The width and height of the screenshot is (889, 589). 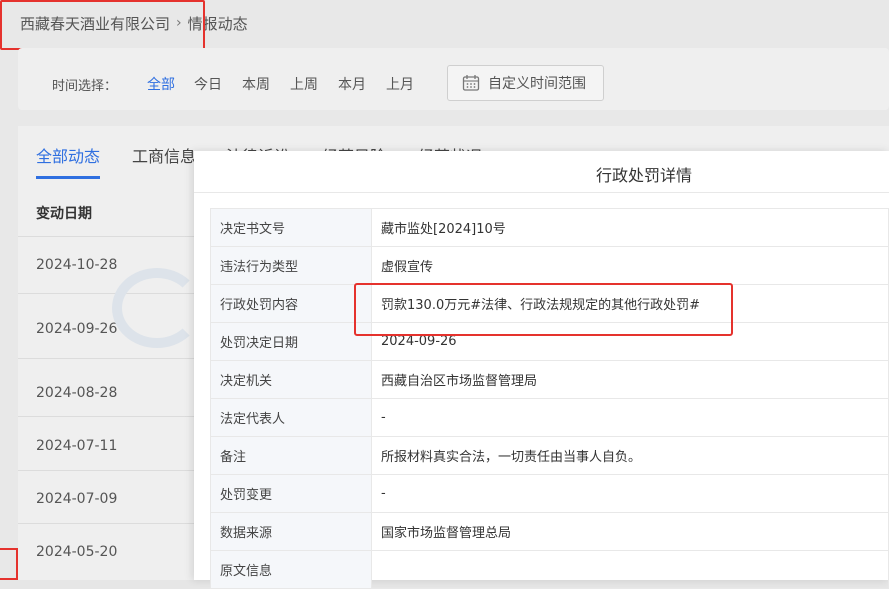 What do you see at coordinates (291, 569) in the screenshot?
I see `field-label-original-info: 原文信息` at bounding box center [291, 569].